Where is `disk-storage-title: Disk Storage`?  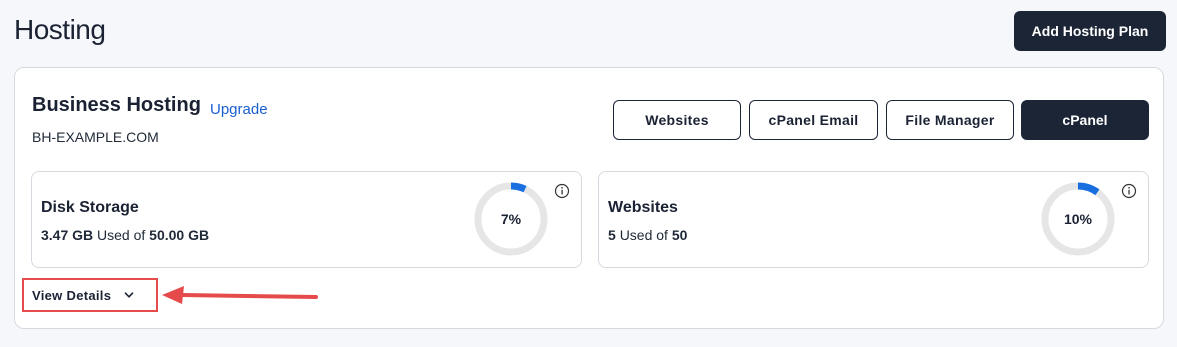 disk-storage-title: Disk Storage is located at coordinates (90, 207).